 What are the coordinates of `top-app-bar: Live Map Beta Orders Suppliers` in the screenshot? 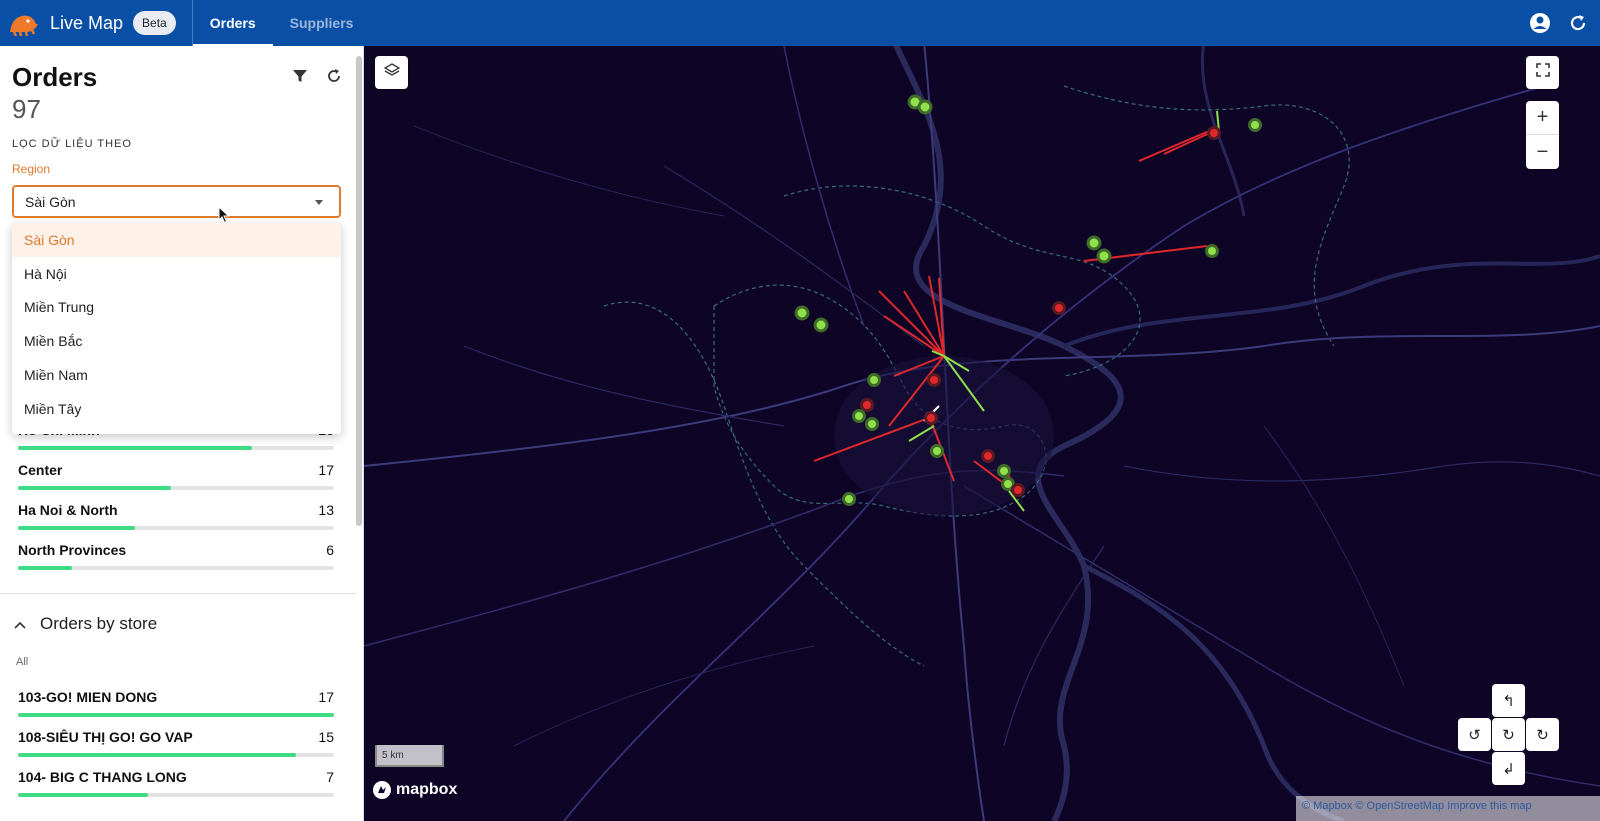 It's located at (800, 23).